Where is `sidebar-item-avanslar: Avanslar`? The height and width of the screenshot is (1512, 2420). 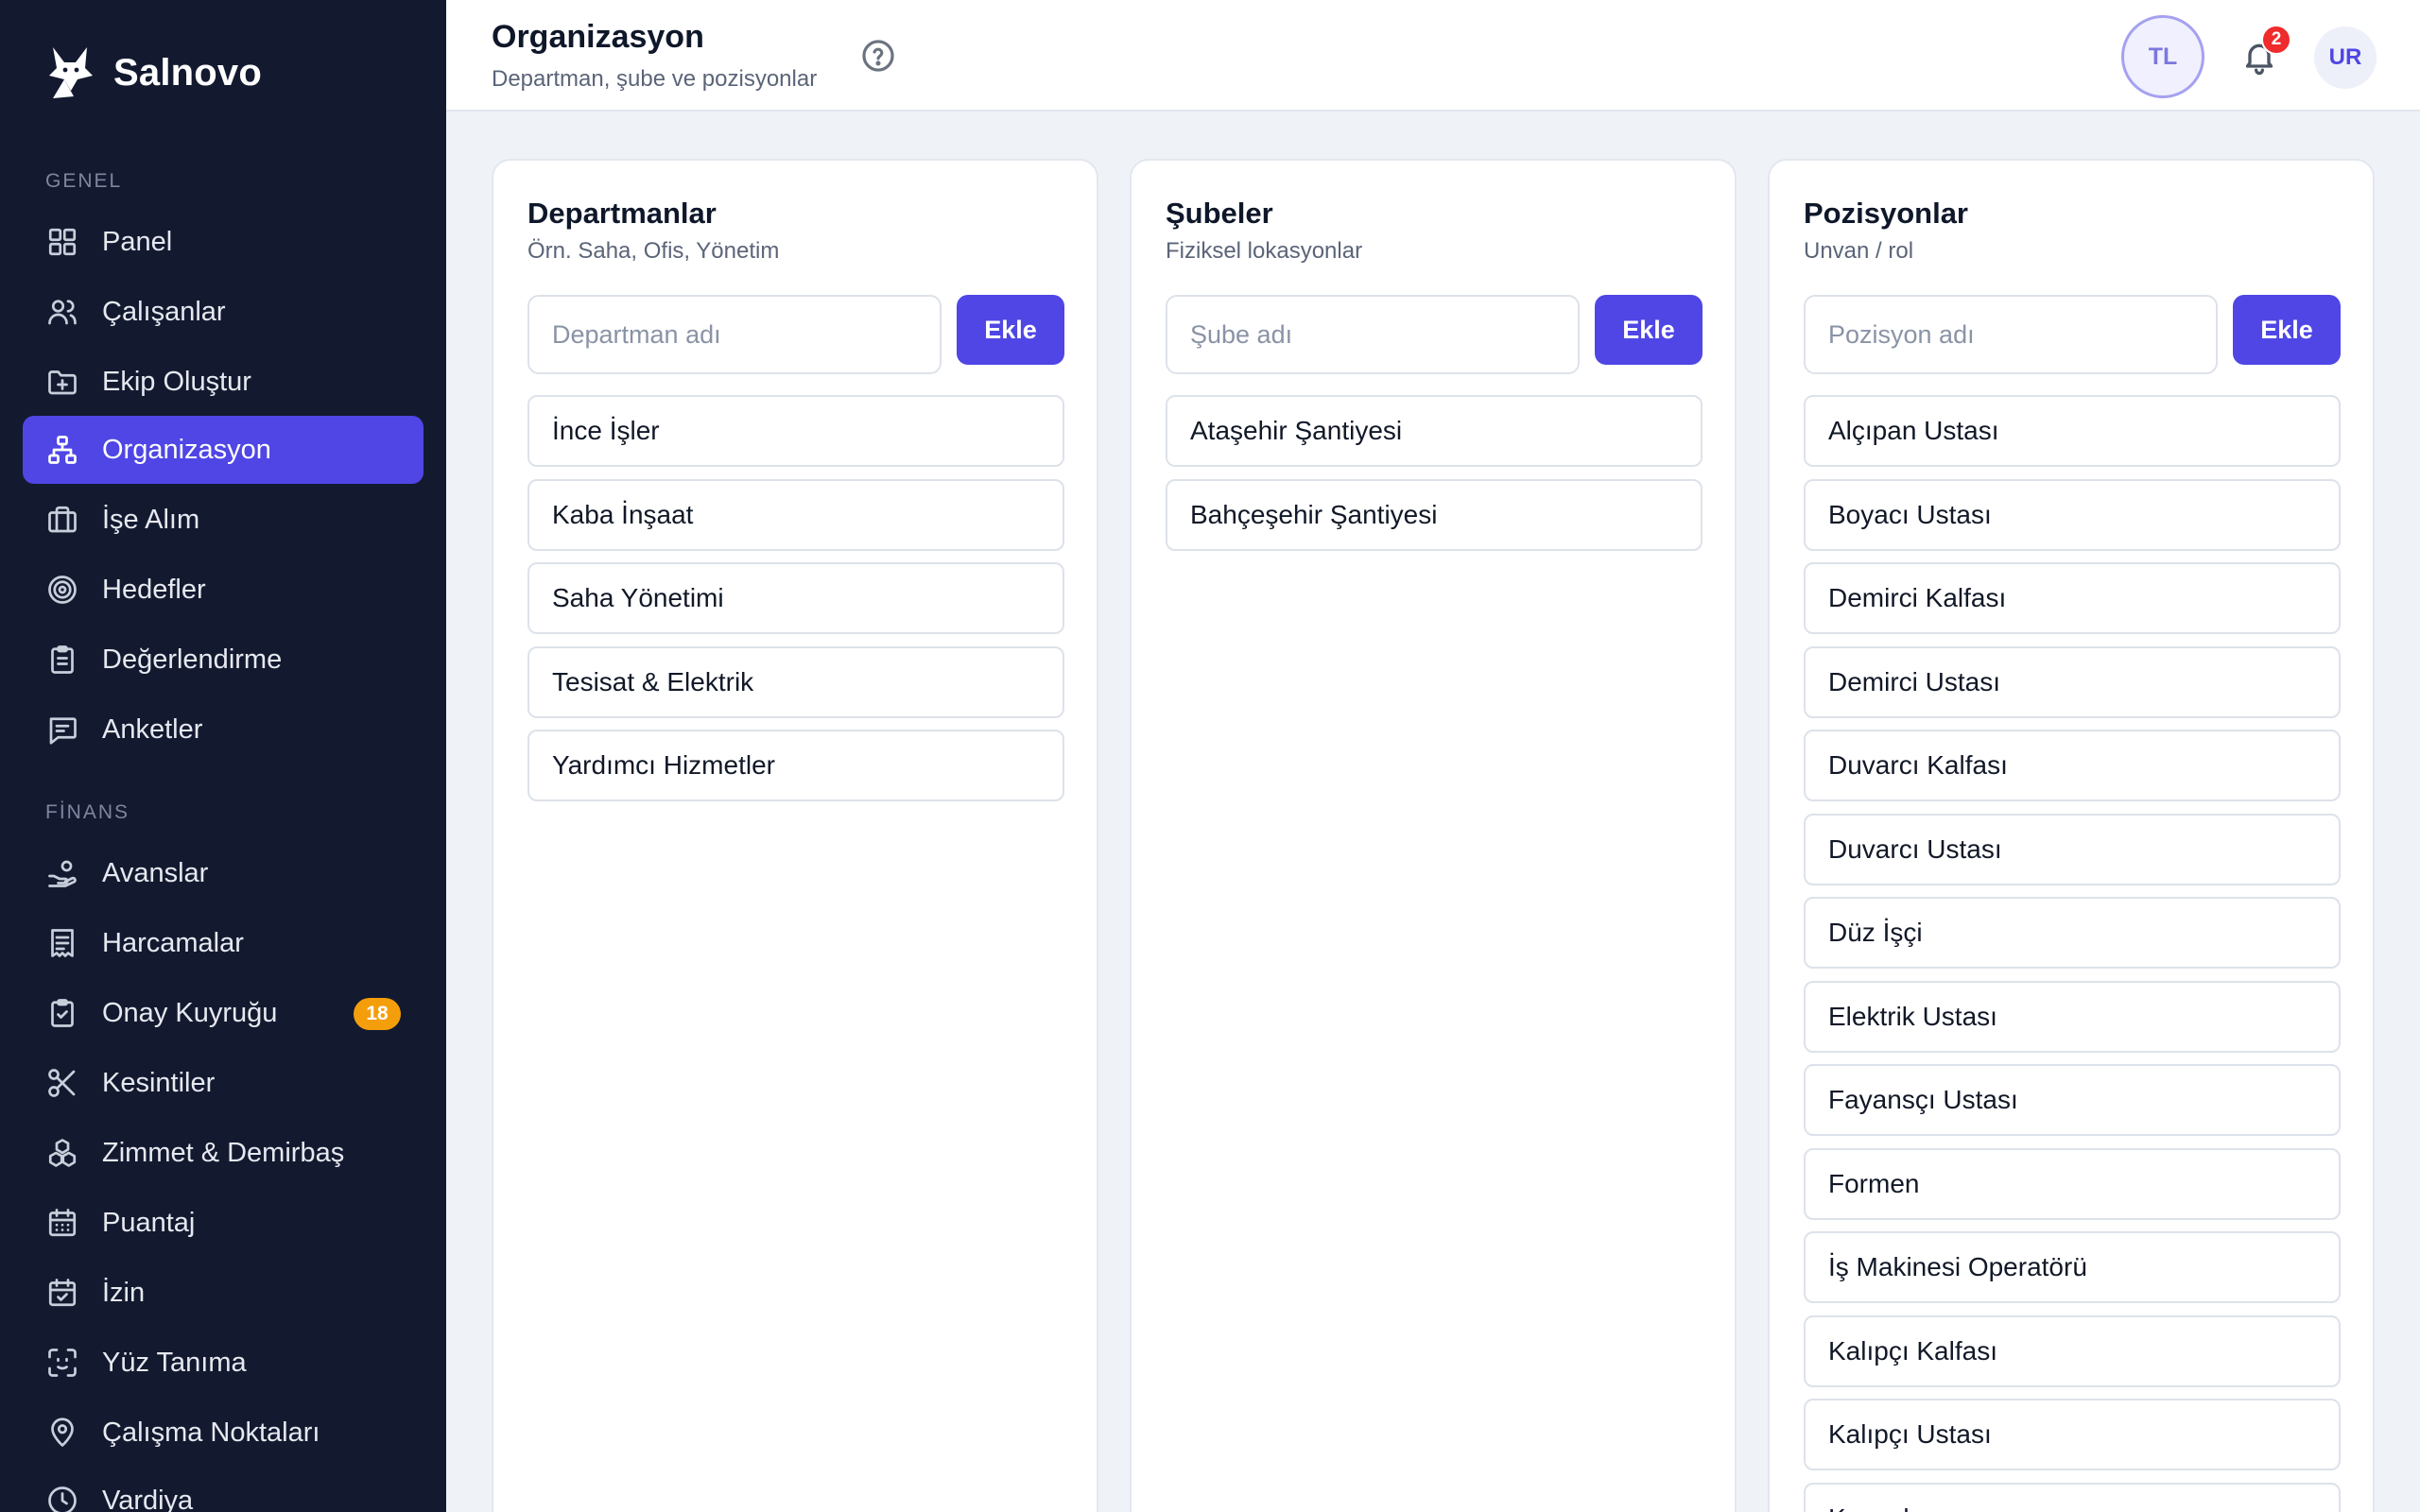 sidebar-item-avanslar: Avanslar is located at coordinates (223, 873).